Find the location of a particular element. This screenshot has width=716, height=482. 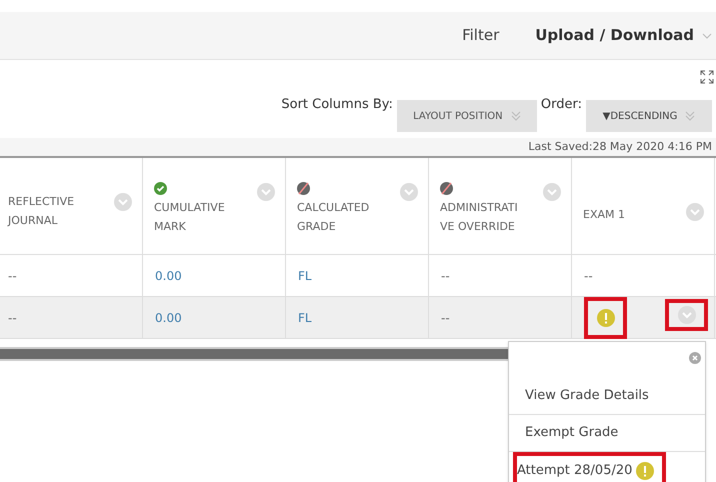

sort-label: Sort Columns By: is located at coordinates (337, 105).